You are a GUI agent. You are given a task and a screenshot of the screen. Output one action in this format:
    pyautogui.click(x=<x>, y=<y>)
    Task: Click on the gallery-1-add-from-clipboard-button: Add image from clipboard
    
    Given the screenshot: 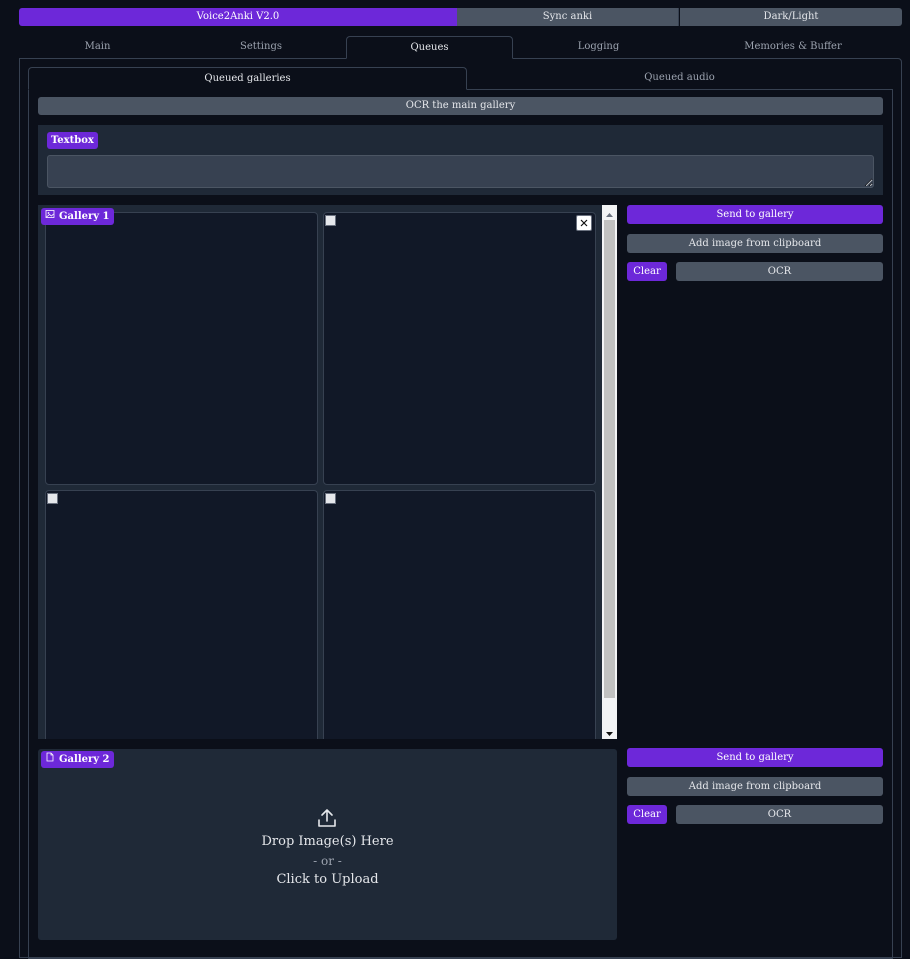 What is the action you would take?
    pyautogui.click(x=755, y=243)
    